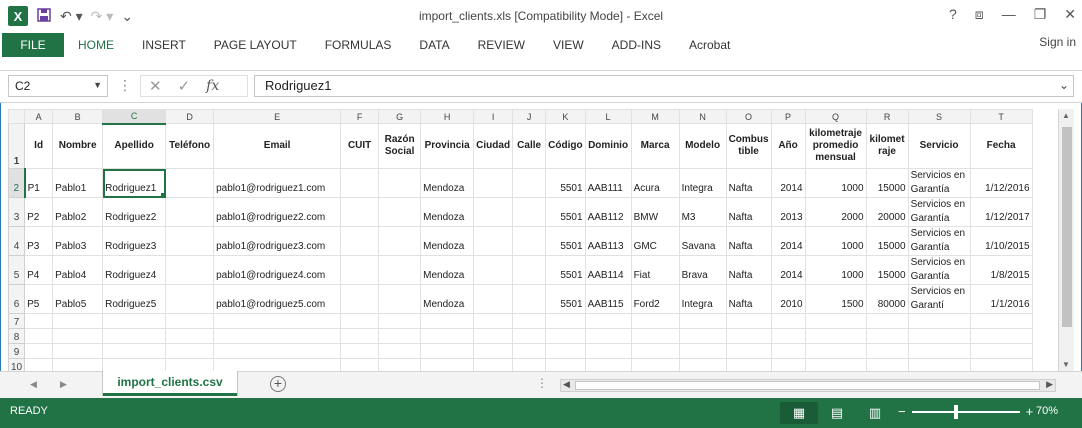 The width and height of the screenshot is (1082, 428). What do you see at coordinates (400, 146) in the screenshot?
I see `header-cell: Razón Social` at bounding box center [400, 146].